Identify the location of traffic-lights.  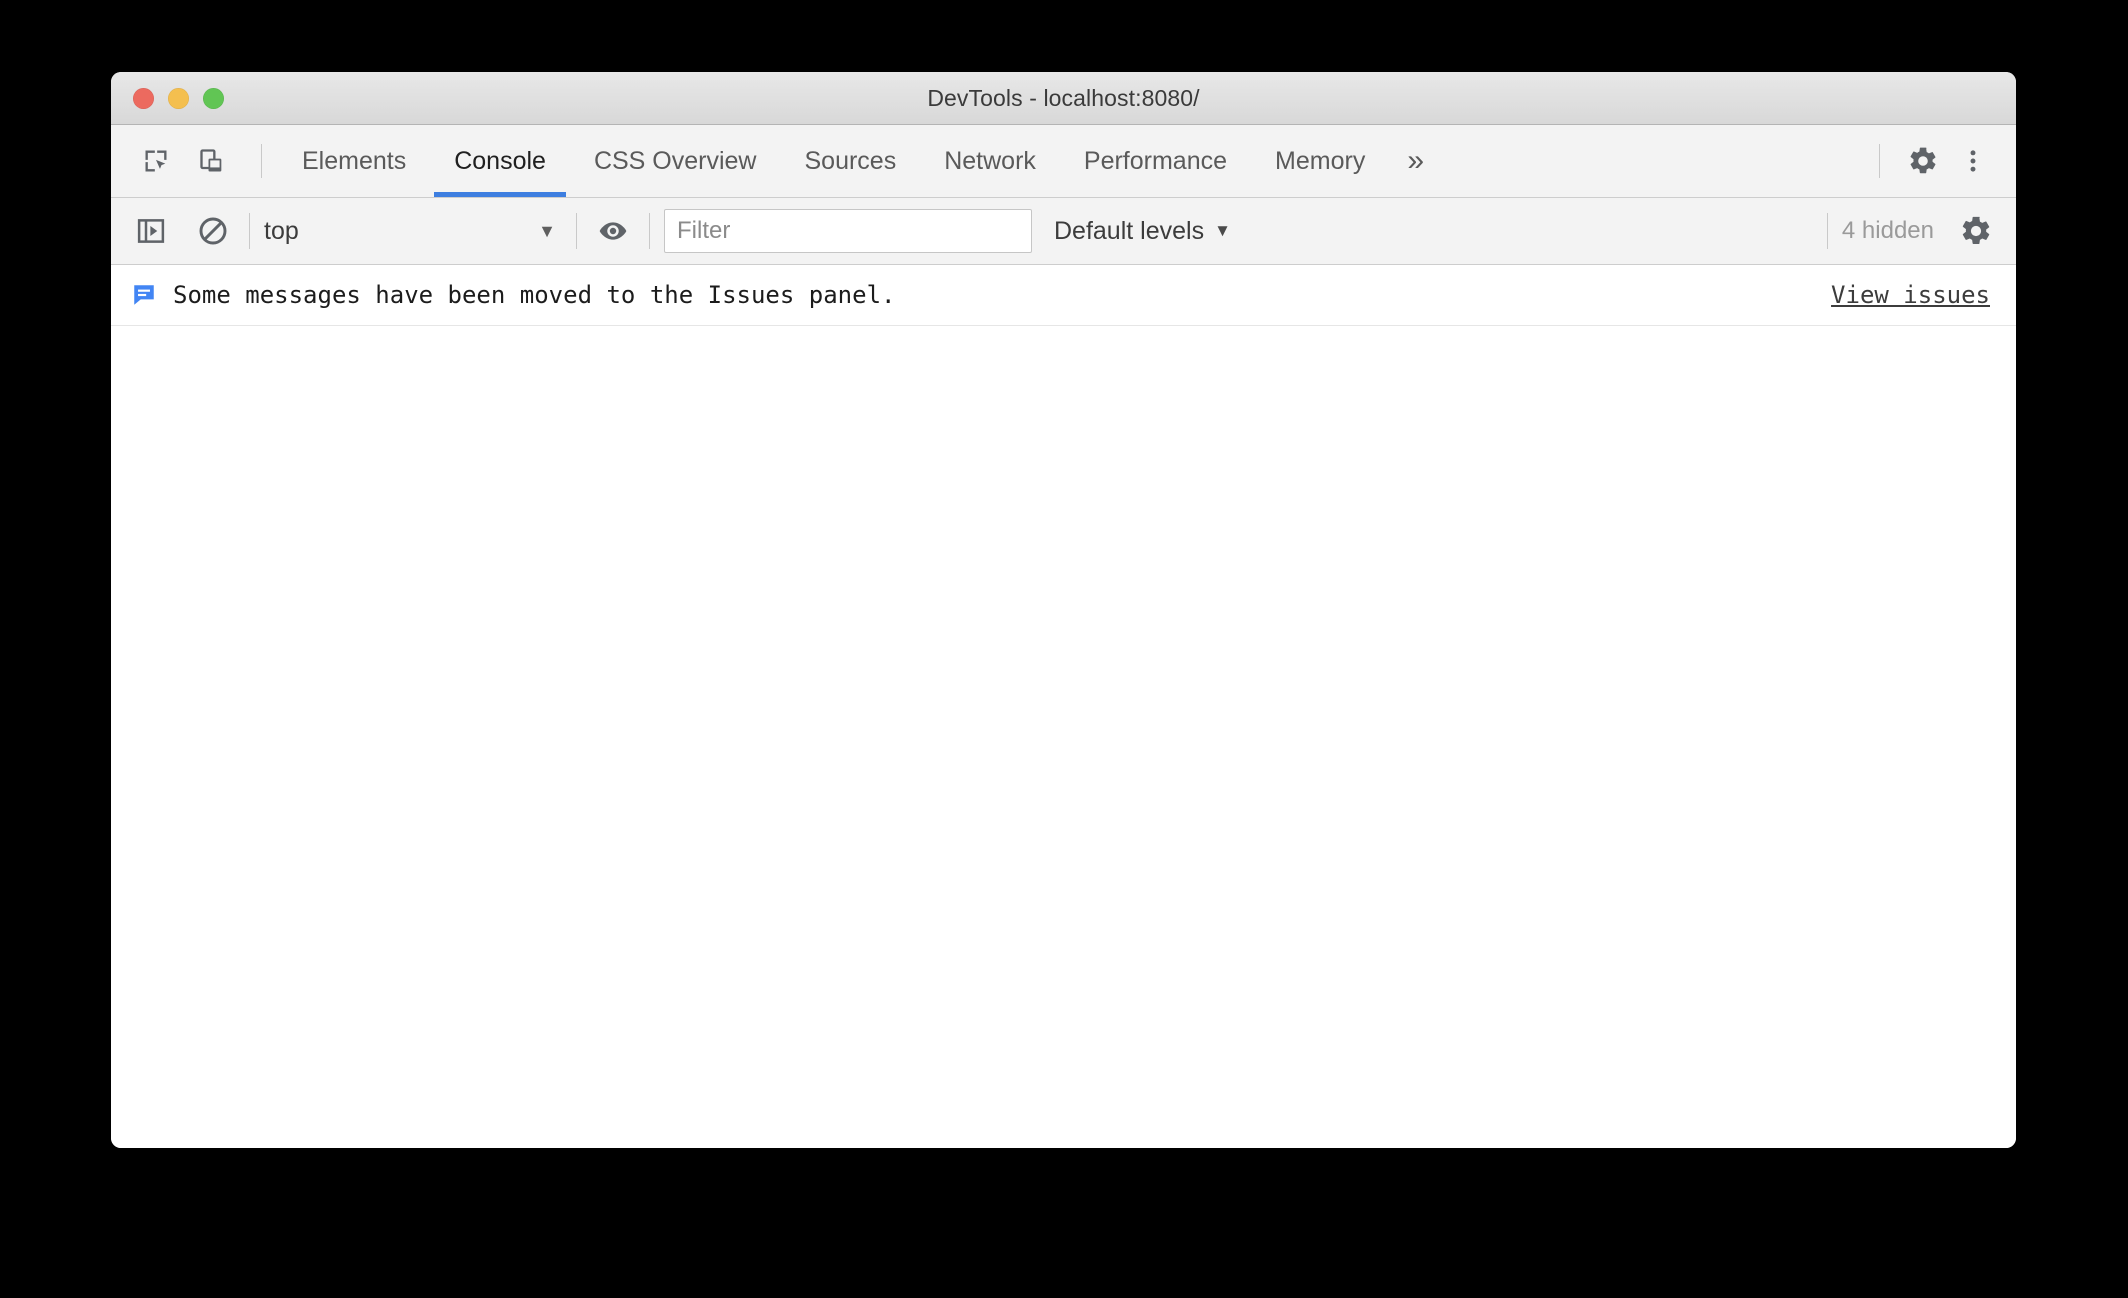
(167, 98).